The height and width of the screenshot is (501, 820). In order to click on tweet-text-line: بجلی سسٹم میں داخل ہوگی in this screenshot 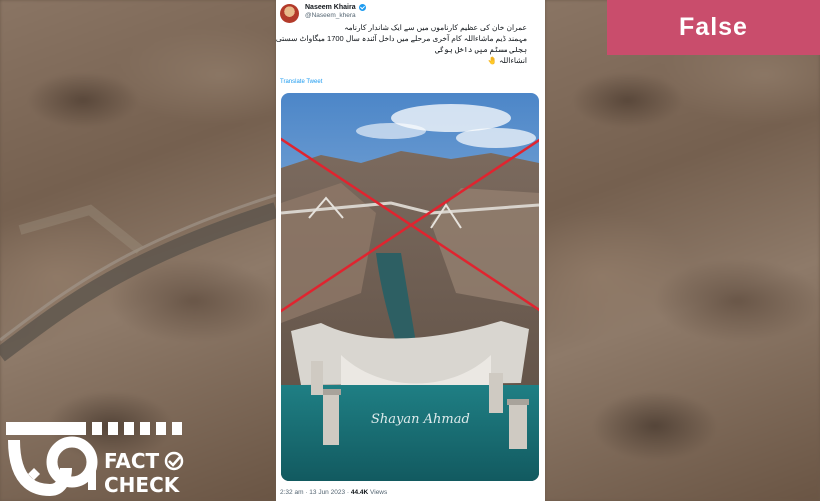, I will do `click(481, 49)`.